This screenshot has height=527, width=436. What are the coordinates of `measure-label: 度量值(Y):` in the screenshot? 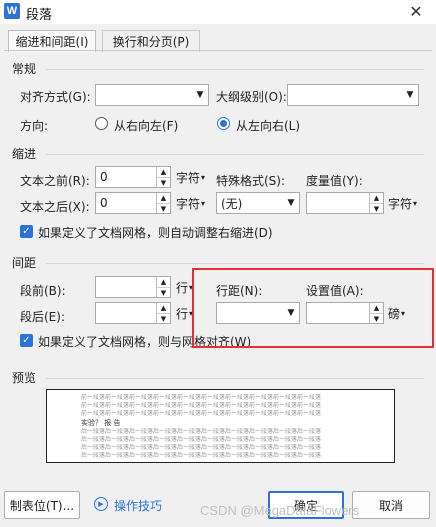 It's located at (334, 181).